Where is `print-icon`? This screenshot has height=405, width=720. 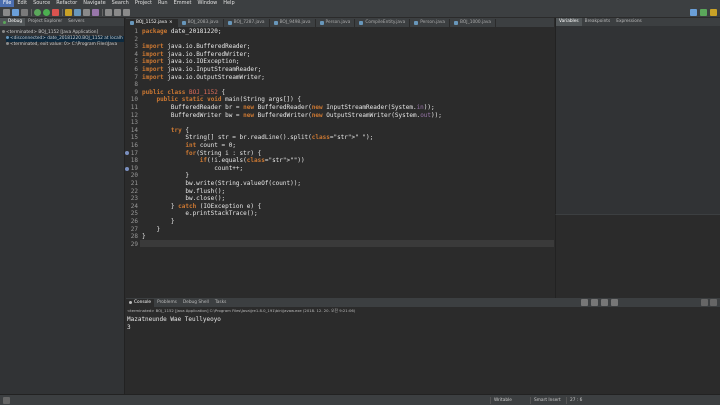 print-icon is located at coordinates (24, 12).